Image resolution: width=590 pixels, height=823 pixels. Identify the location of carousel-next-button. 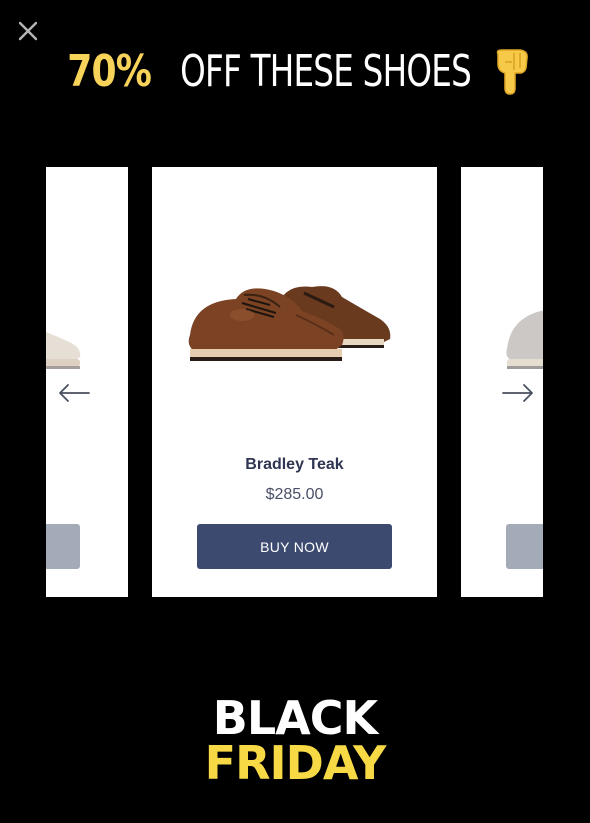
(518, 393).